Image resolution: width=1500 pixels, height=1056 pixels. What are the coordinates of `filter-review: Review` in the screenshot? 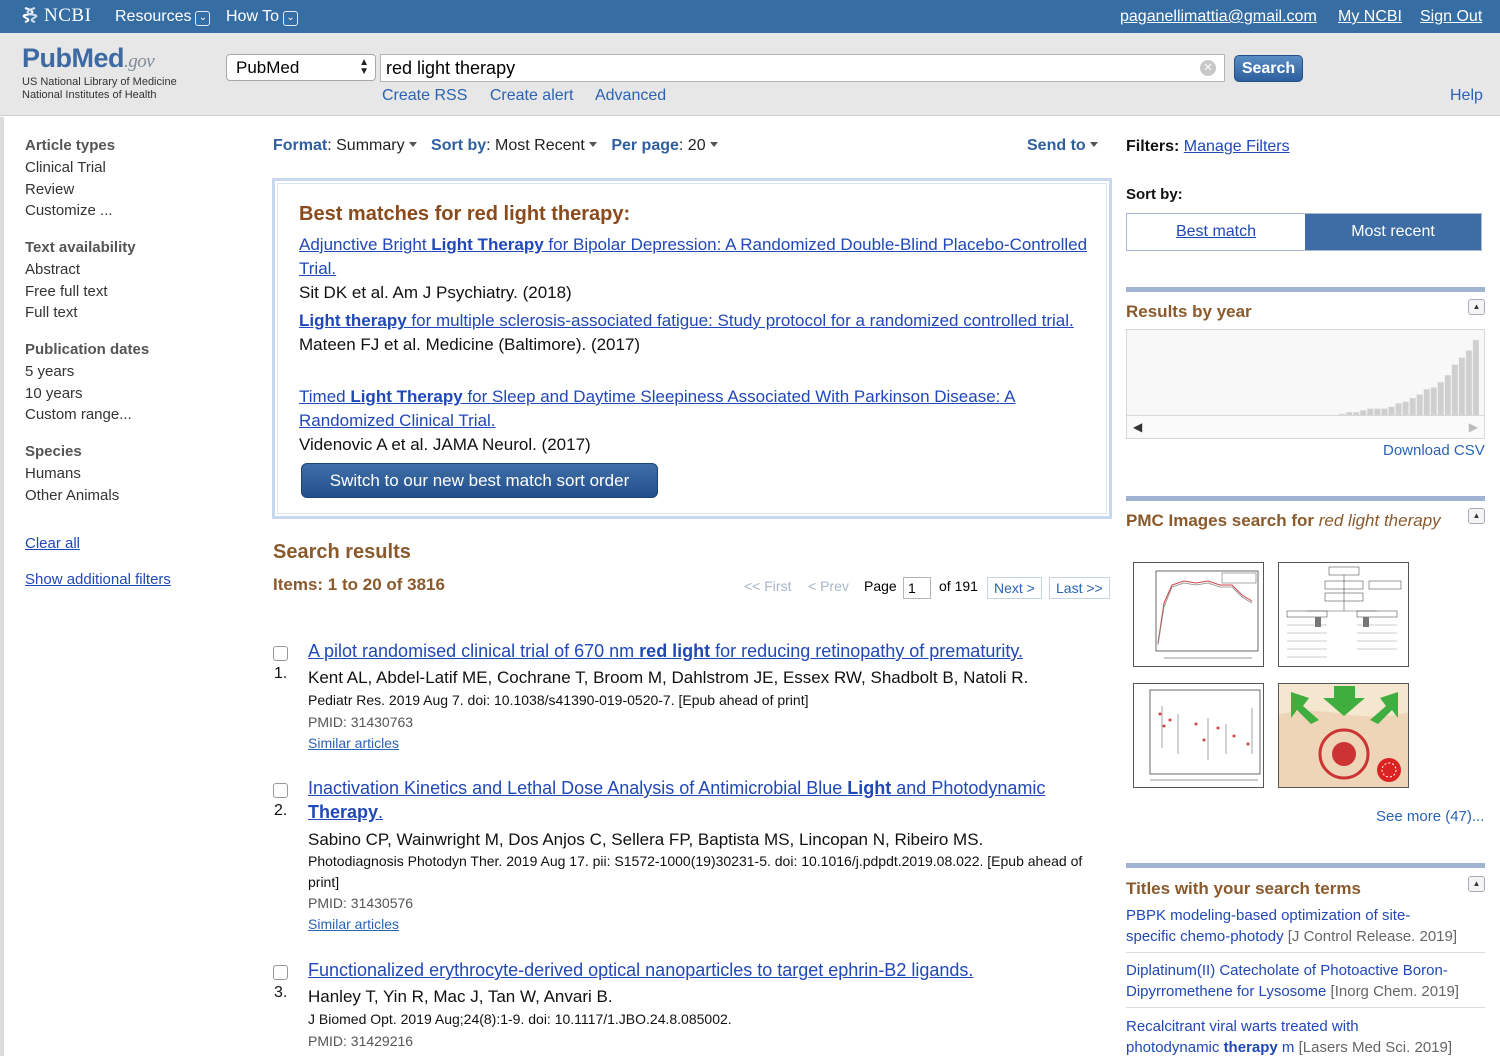 It's located at (70, 190).